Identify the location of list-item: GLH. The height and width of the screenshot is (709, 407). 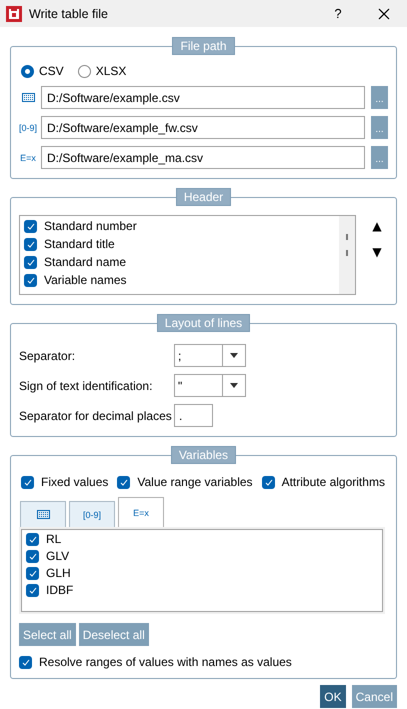
(58, 573).